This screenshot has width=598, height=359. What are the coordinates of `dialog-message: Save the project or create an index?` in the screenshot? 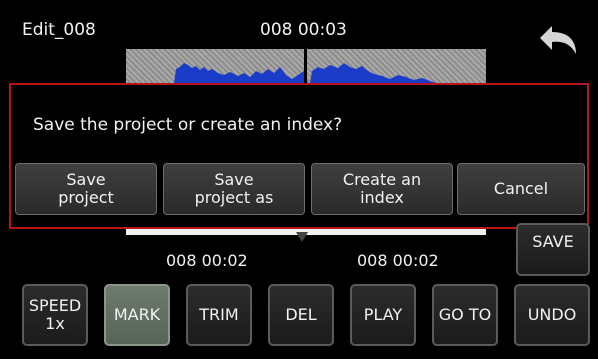 It's located at (188, 125).